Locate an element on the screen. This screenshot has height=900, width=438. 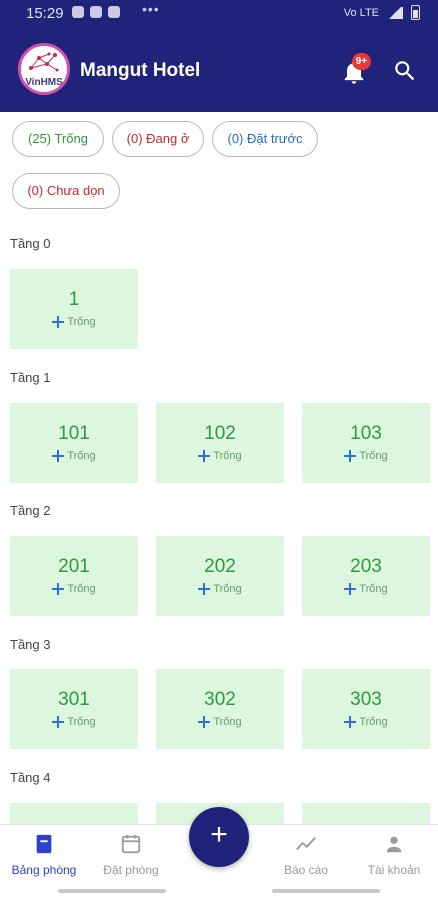
room-card: 302 Trống is located at coordinates (220, 709).